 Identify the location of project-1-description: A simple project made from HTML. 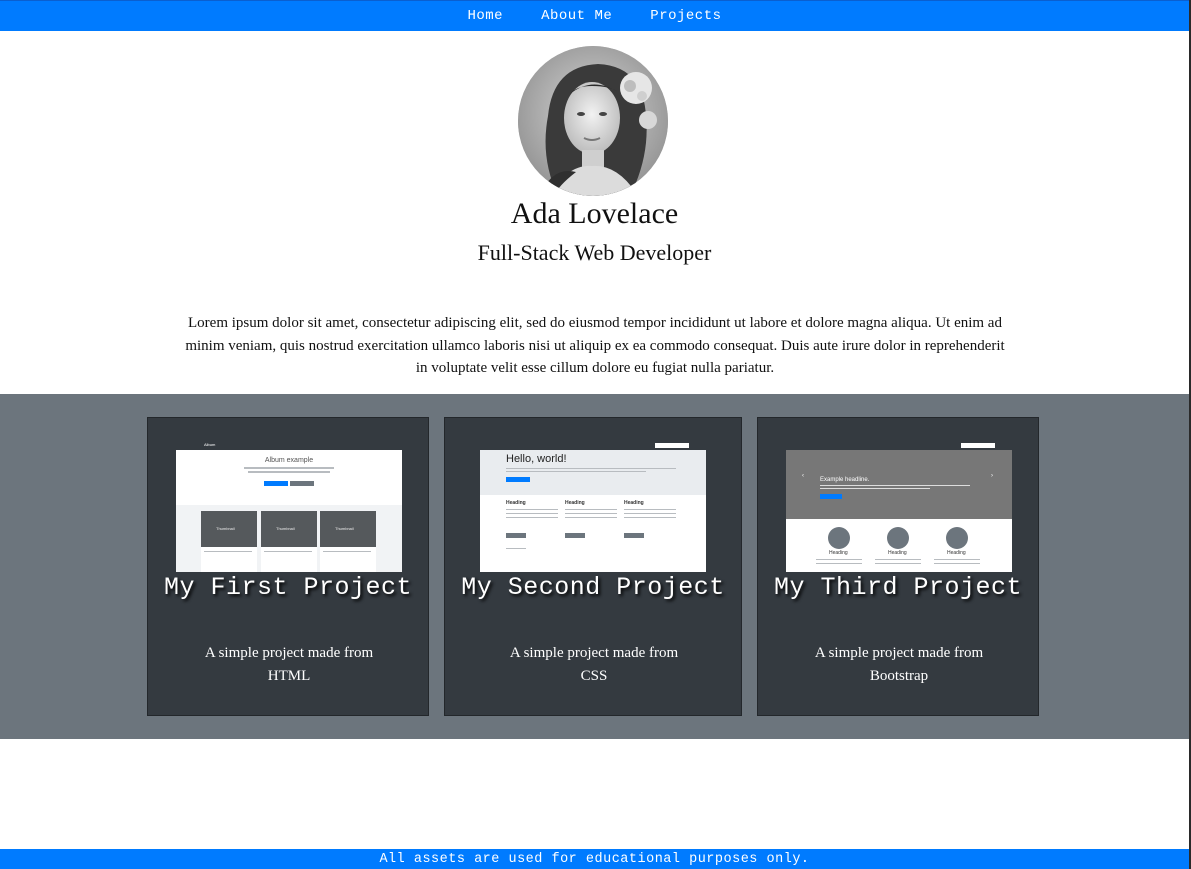
(289, 664).